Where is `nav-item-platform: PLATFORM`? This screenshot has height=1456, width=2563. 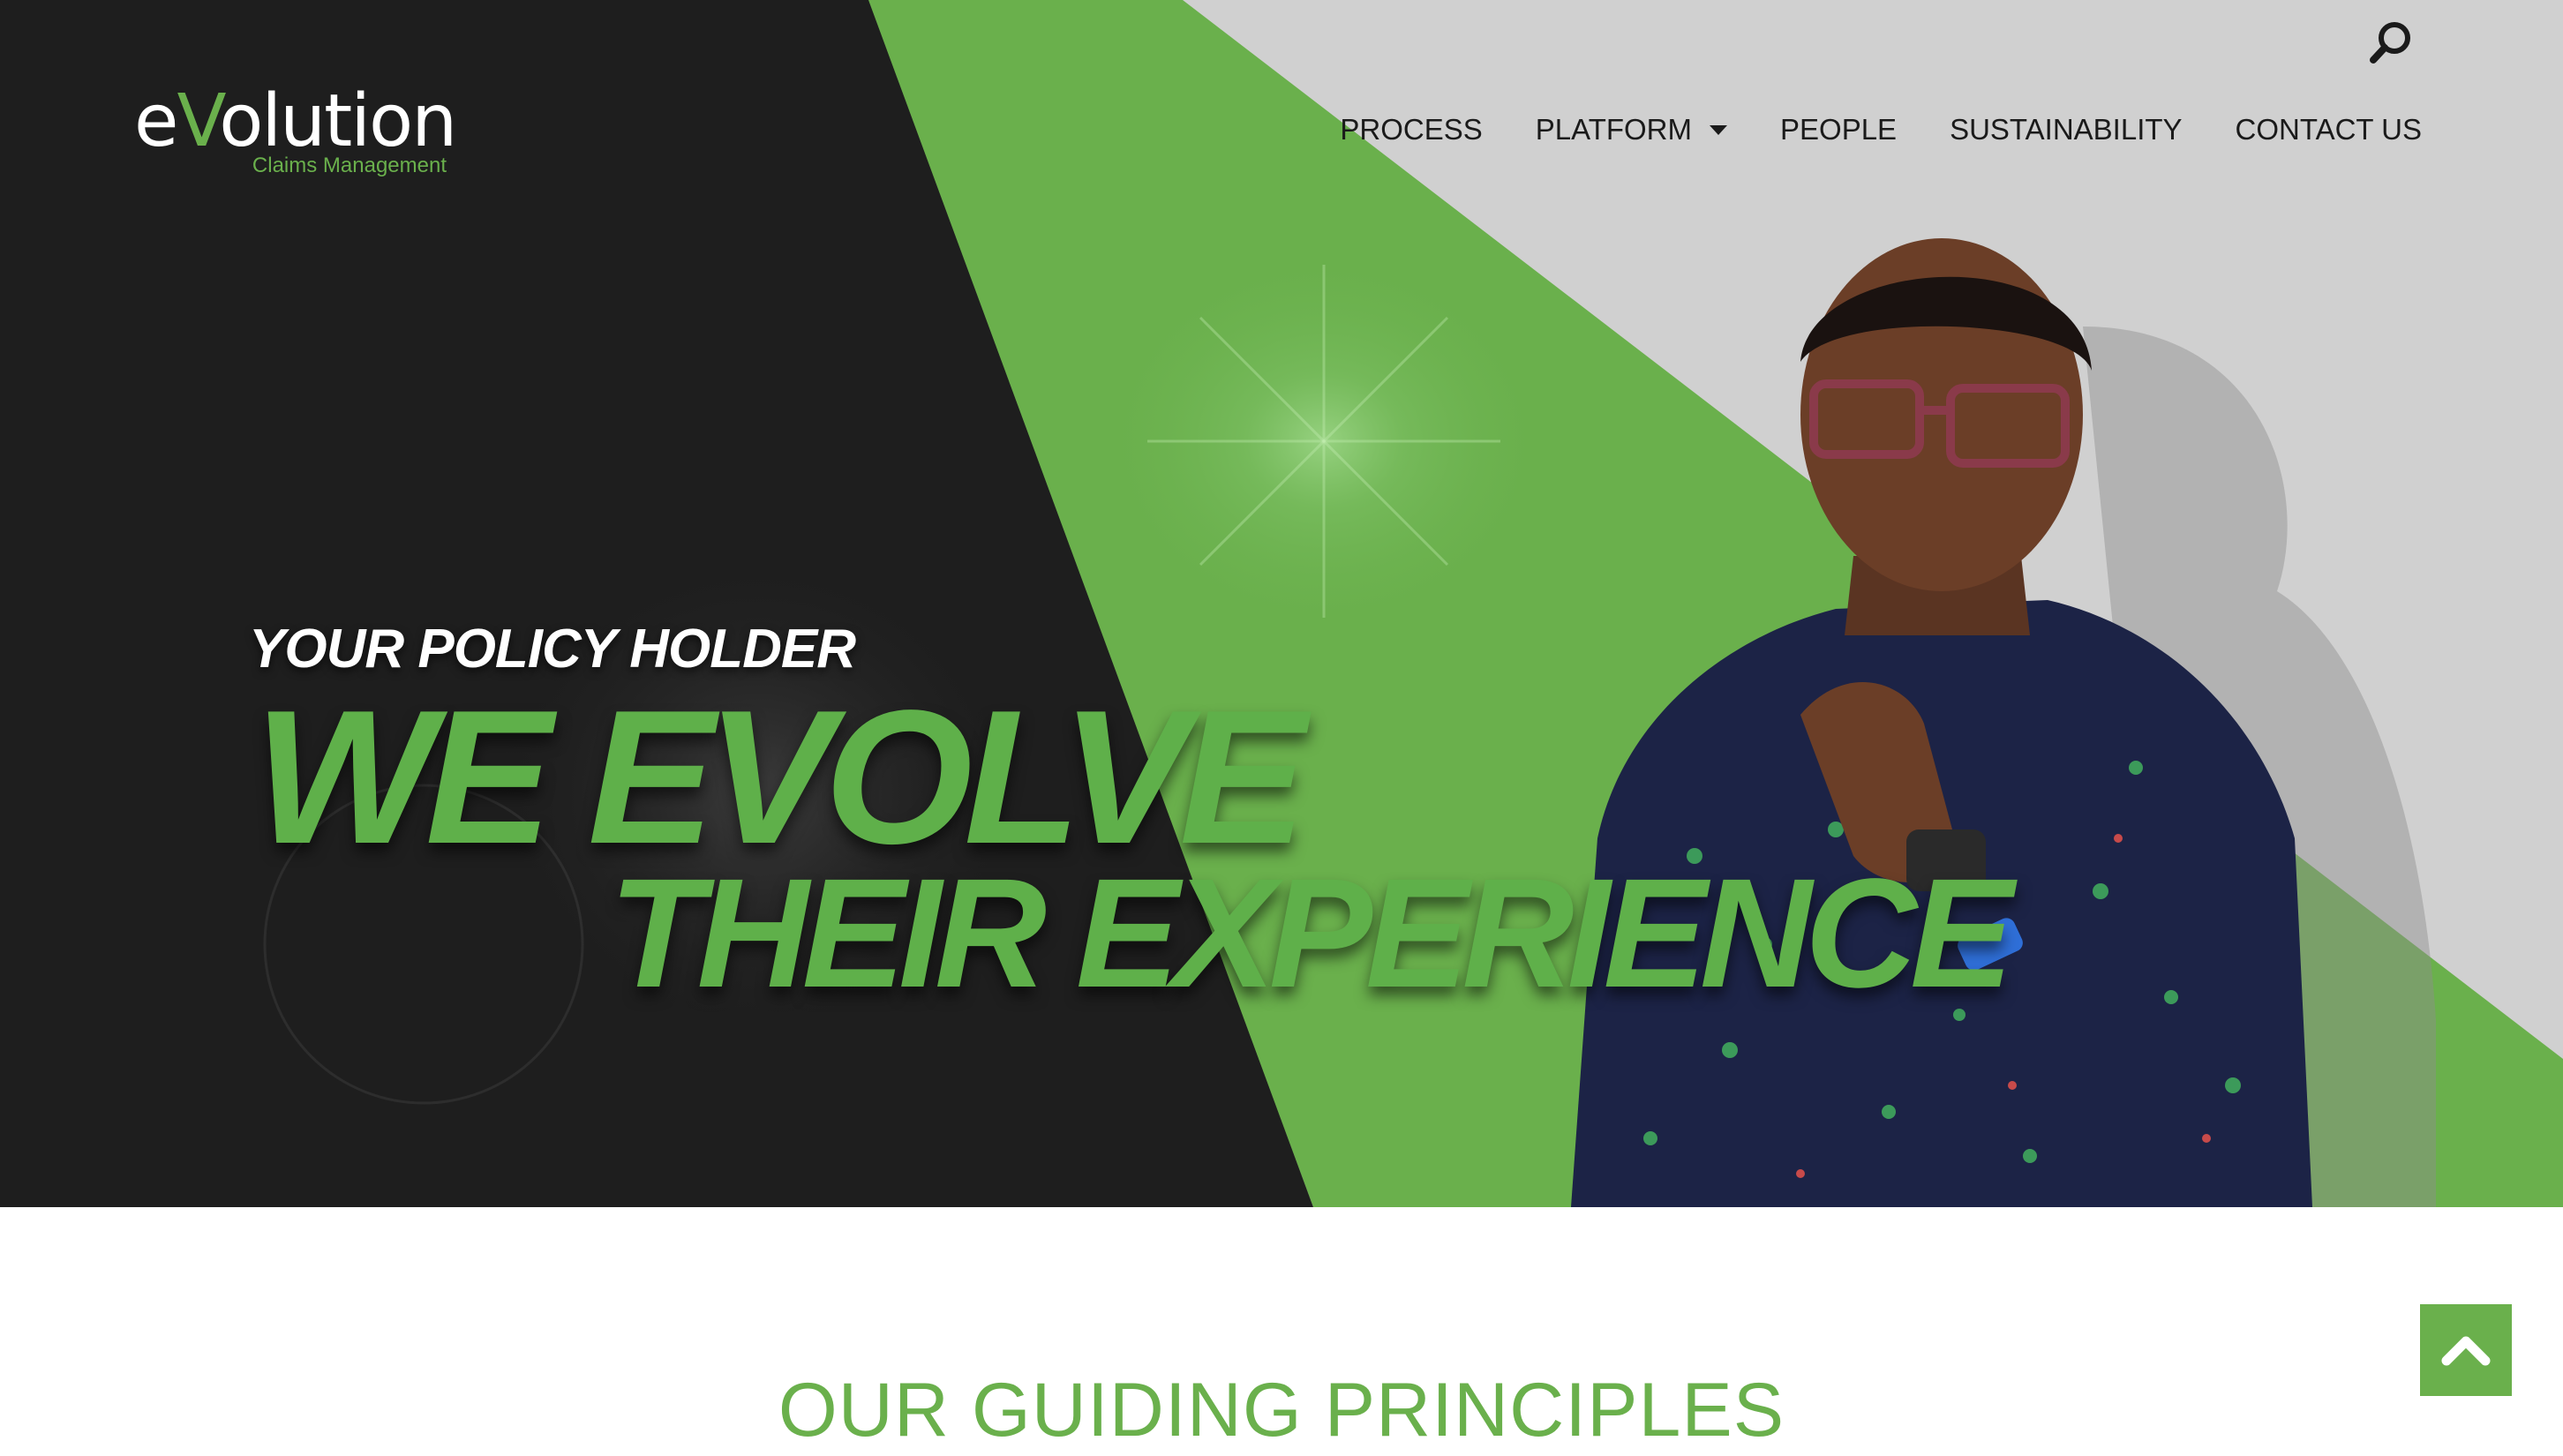 nav-item-platform: PLATFORM is located at coordinates (1631, 129).